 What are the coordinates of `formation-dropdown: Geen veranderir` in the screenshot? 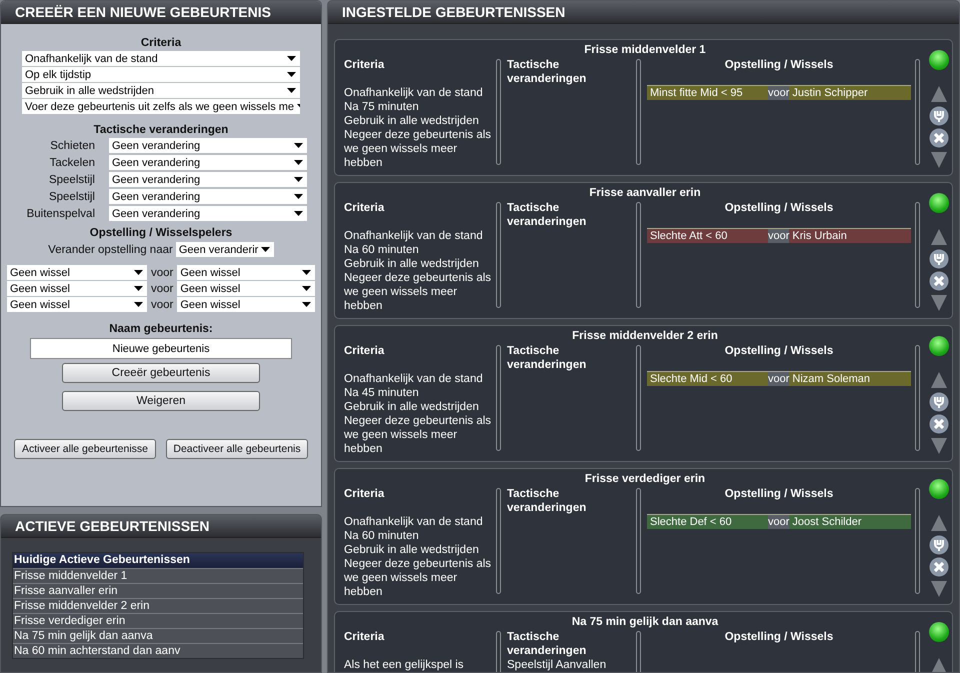 It's located at (225, 249).